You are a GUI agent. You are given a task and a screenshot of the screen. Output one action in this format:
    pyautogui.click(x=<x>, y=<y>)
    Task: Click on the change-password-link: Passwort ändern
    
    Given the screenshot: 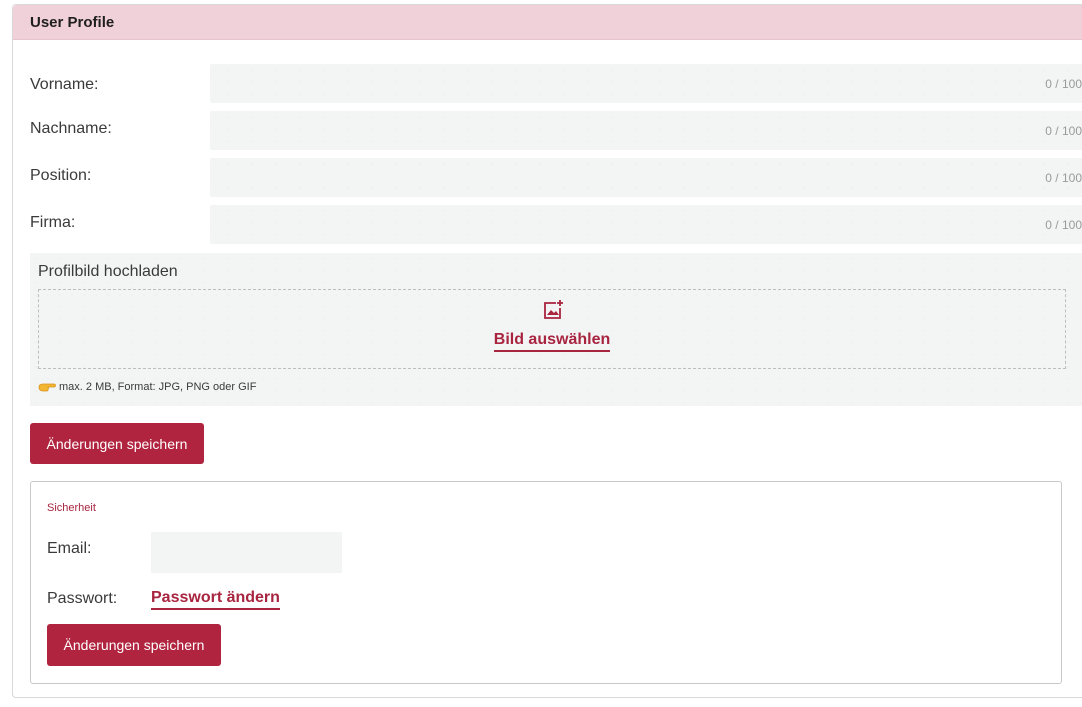 What is the action you would take?
    pyautogui.click(x=215, y=599)
    